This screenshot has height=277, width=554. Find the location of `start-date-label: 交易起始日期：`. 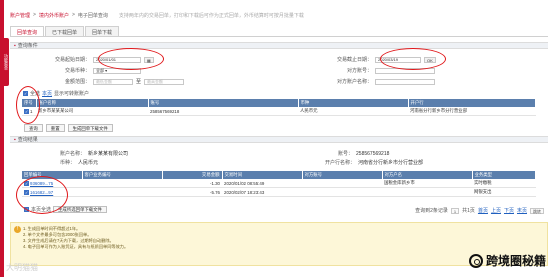

start-date-label: 交易起始日期： is located at coordinates (72, 60).